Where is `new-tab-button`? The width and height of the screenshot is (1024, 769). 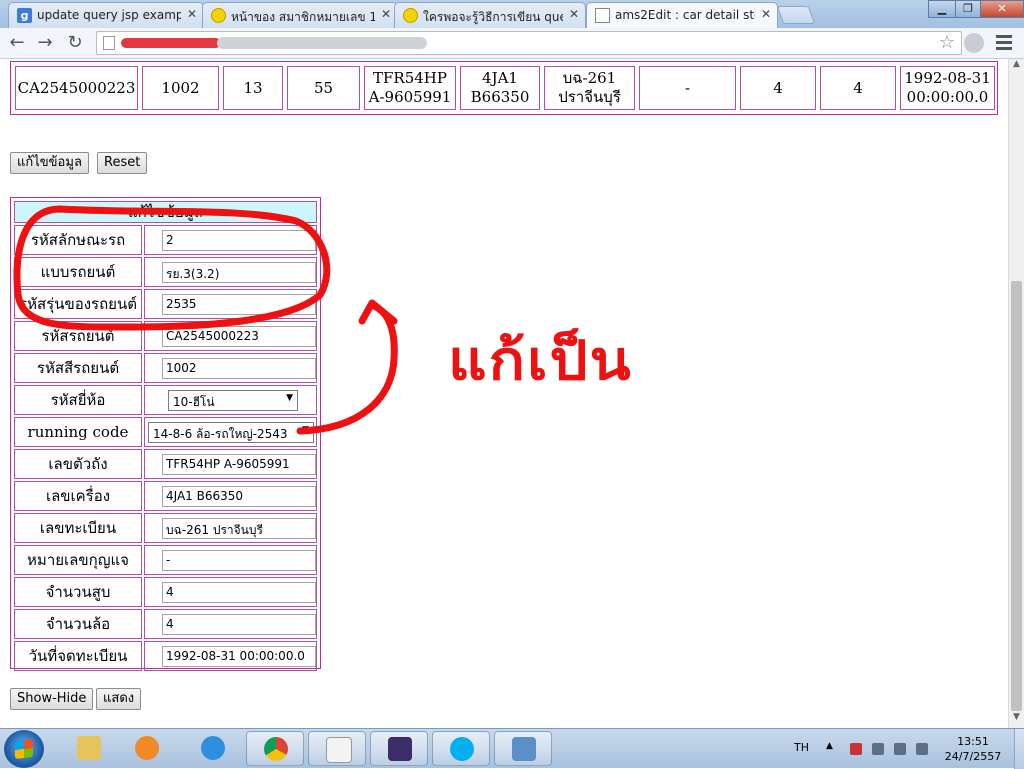
new-tab-button is located at coordinates (796, 15).